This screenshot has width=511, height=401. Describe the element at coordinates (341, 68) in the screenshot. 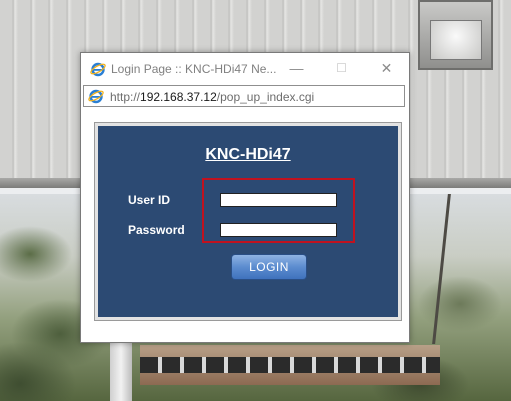

I see `maximize-button: ☐` at that location.